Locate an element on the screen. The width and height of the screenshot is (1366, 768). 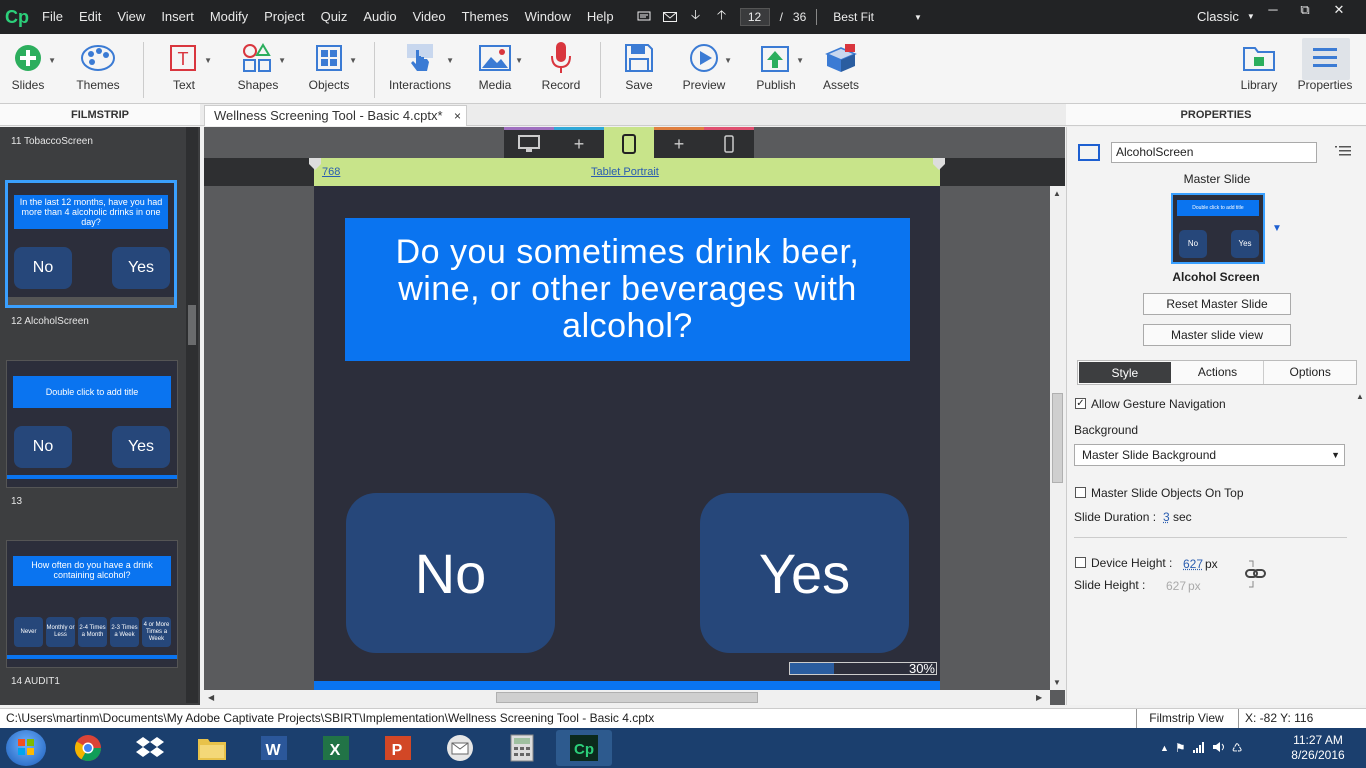
tab-options: Options is located at coordinates (1310, 372).